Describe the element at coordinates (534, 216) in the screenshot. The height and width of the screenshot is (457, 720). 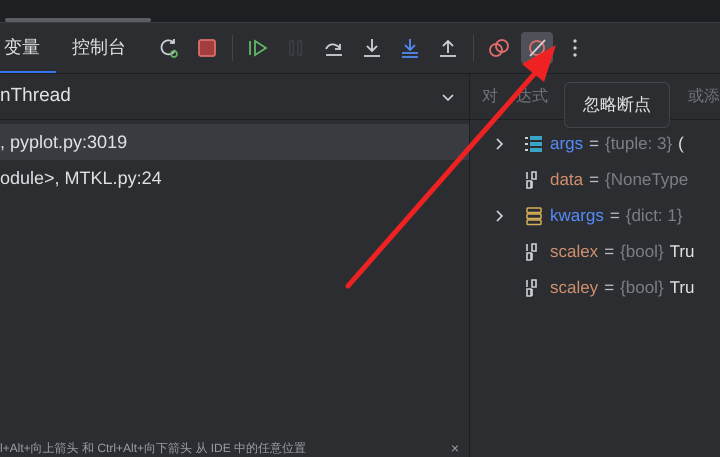
I see `dict-icon` at that location.